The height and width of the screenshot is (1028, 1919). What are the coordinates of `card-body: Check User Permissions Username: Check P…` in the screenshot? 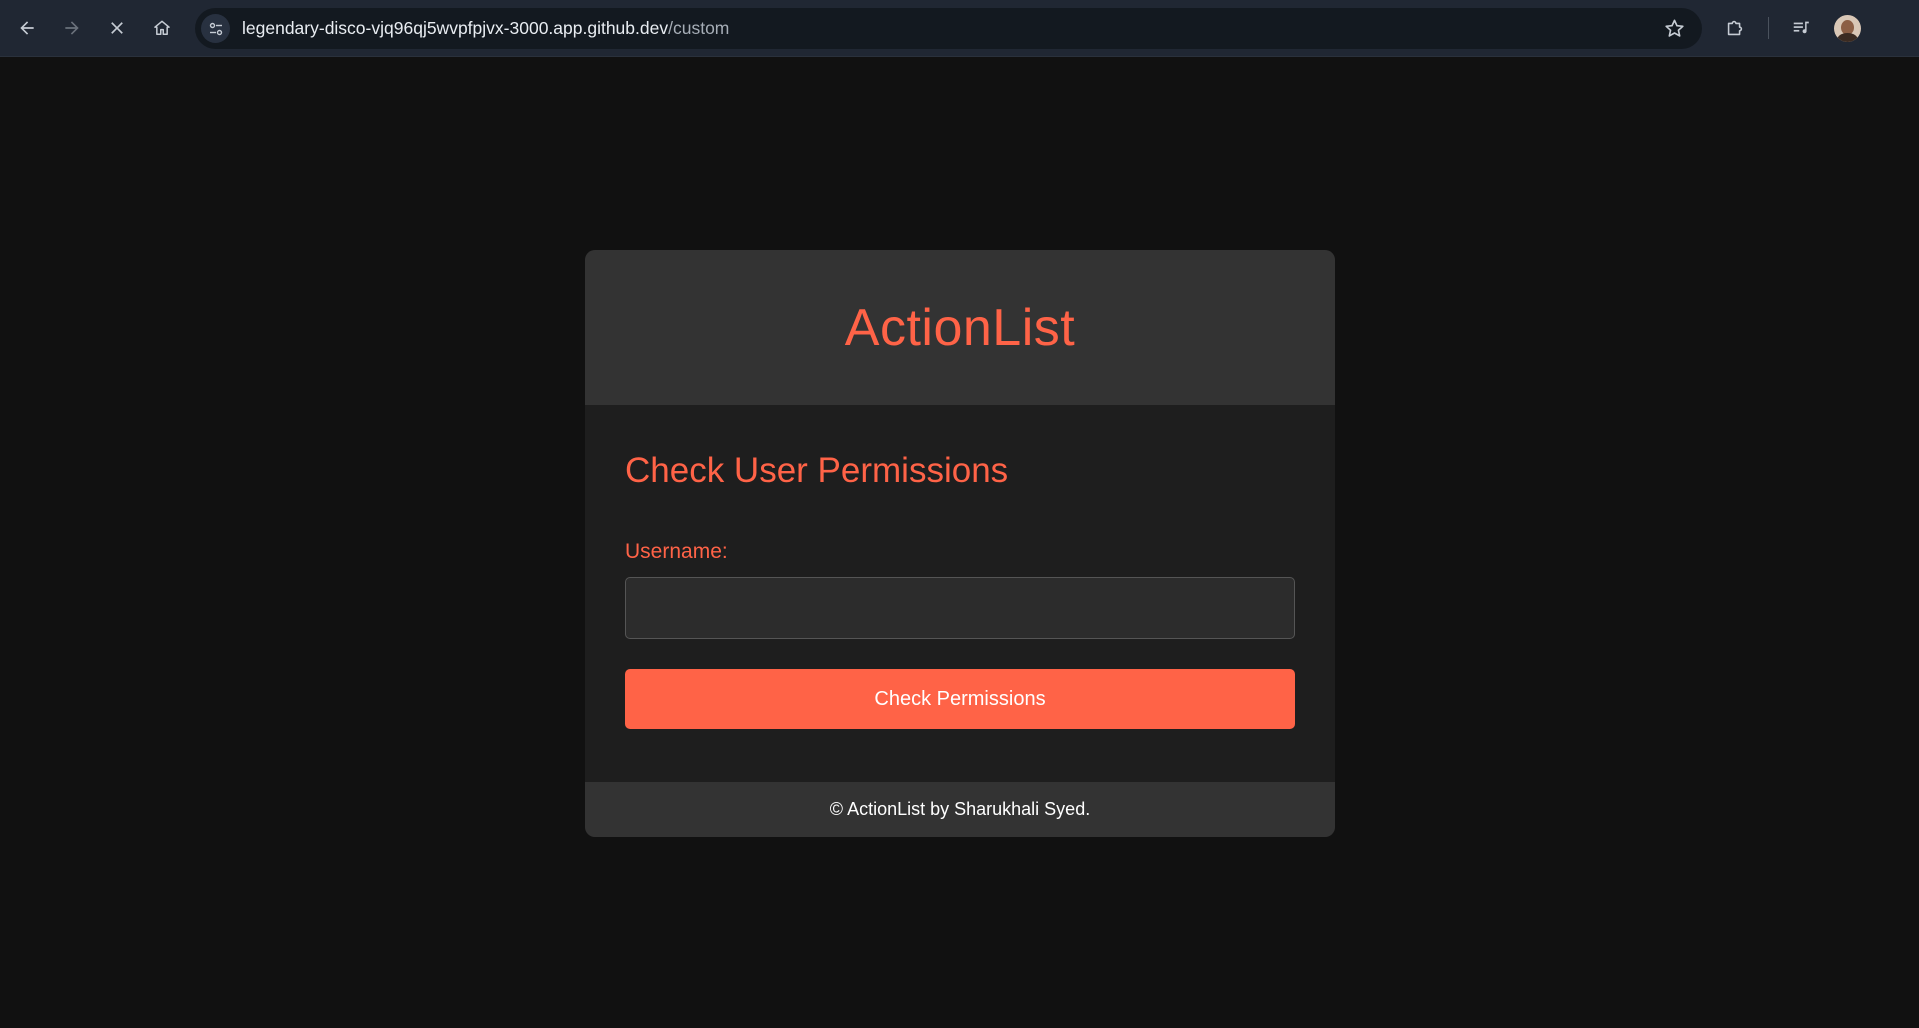 It's located at (960, 593).